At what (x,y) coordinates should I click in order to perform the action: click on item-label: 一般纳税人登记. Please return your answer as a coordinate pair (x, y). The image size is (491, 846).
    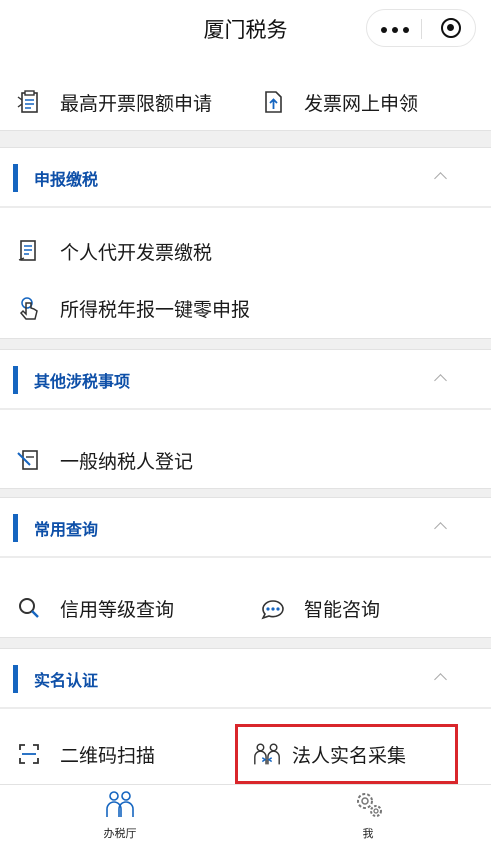
    Looking at the image, I should click on (127, 461).